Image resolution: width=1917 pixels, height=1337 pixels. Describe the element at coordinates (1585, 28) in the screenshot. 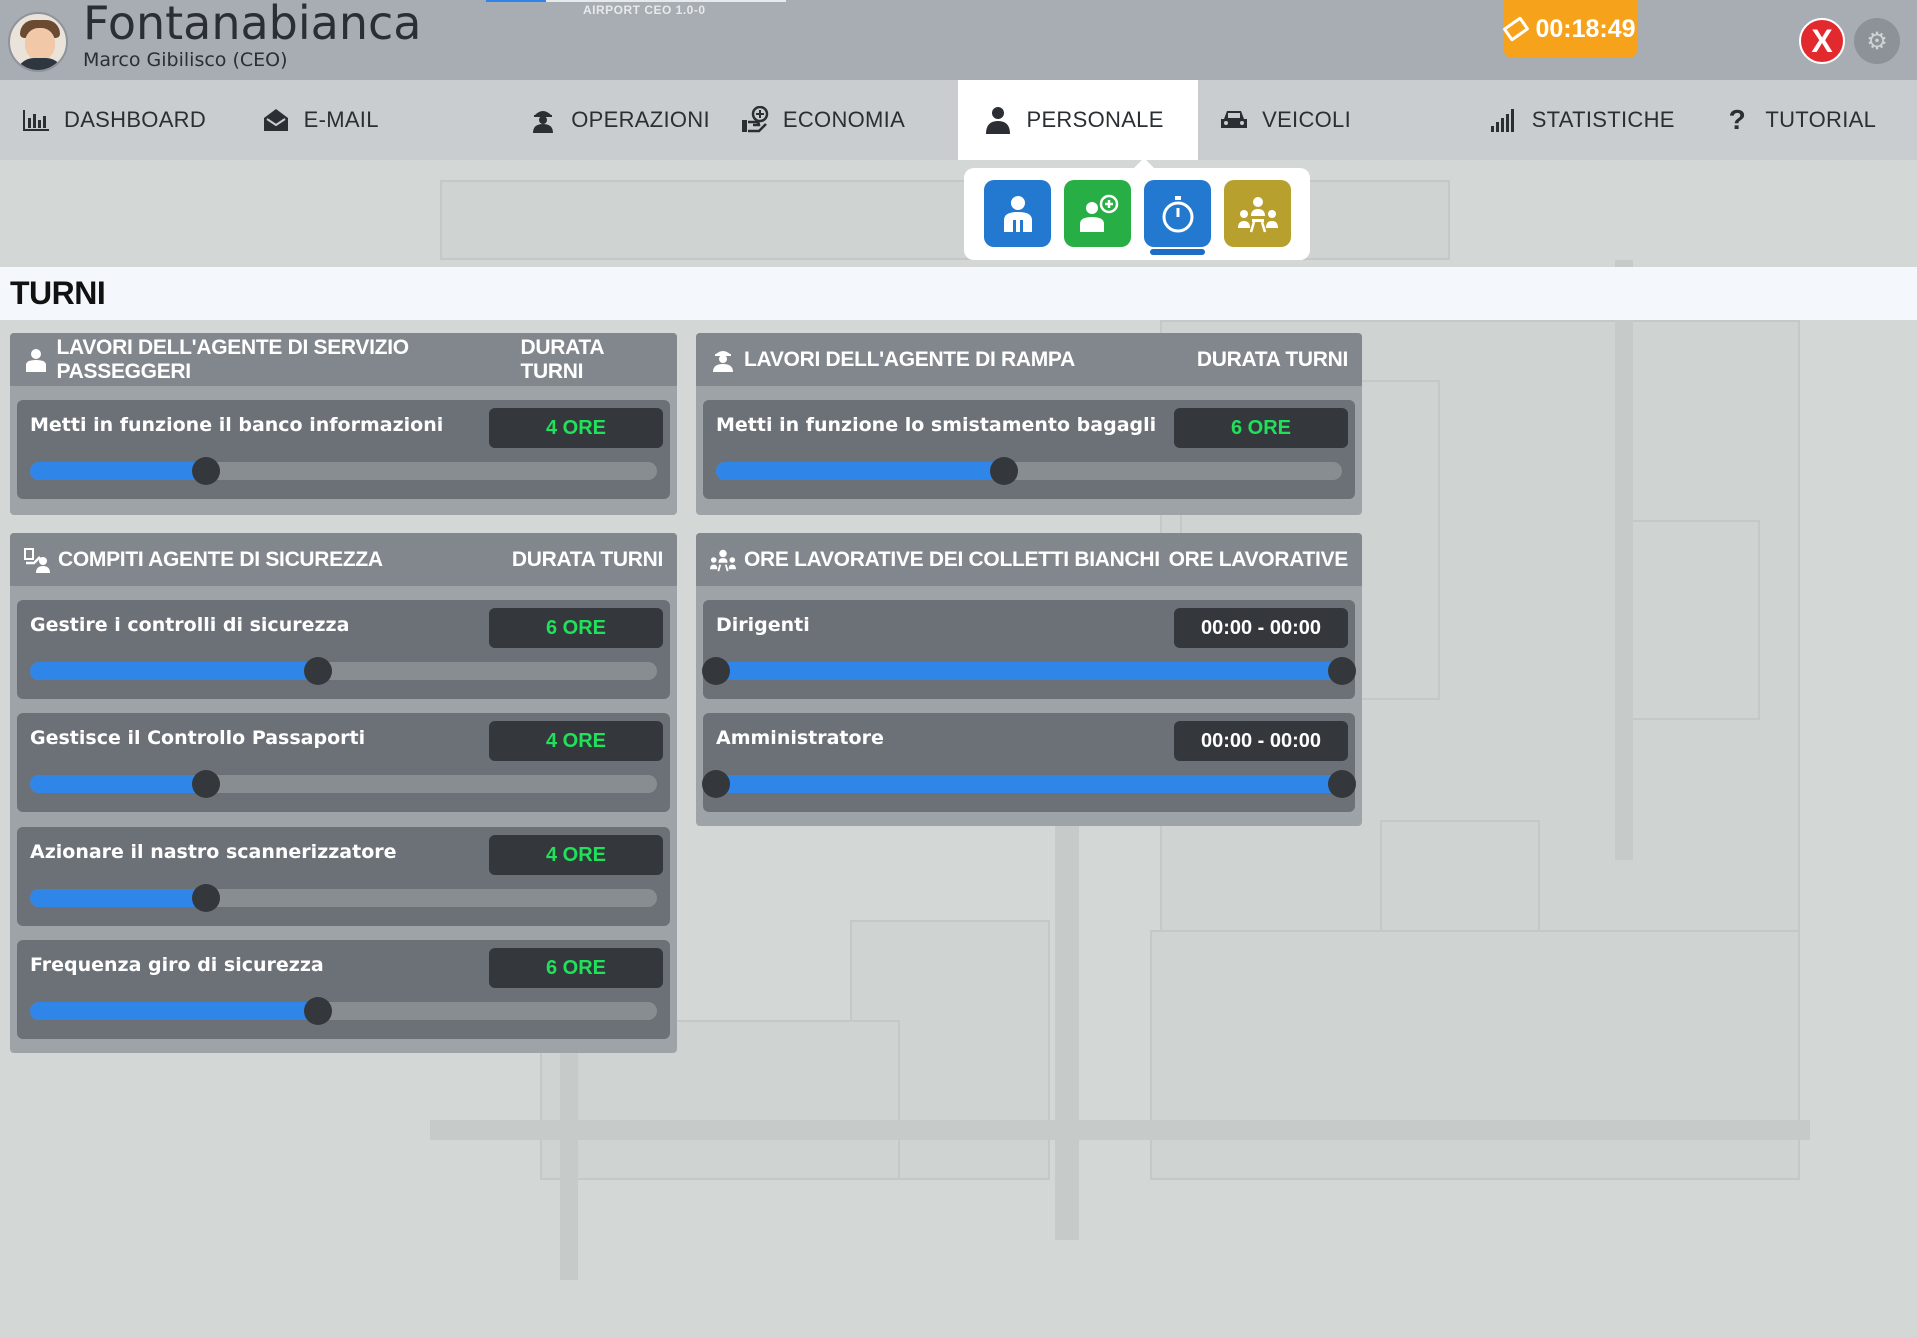

I see `clock-time: 00:18:49` at that location.